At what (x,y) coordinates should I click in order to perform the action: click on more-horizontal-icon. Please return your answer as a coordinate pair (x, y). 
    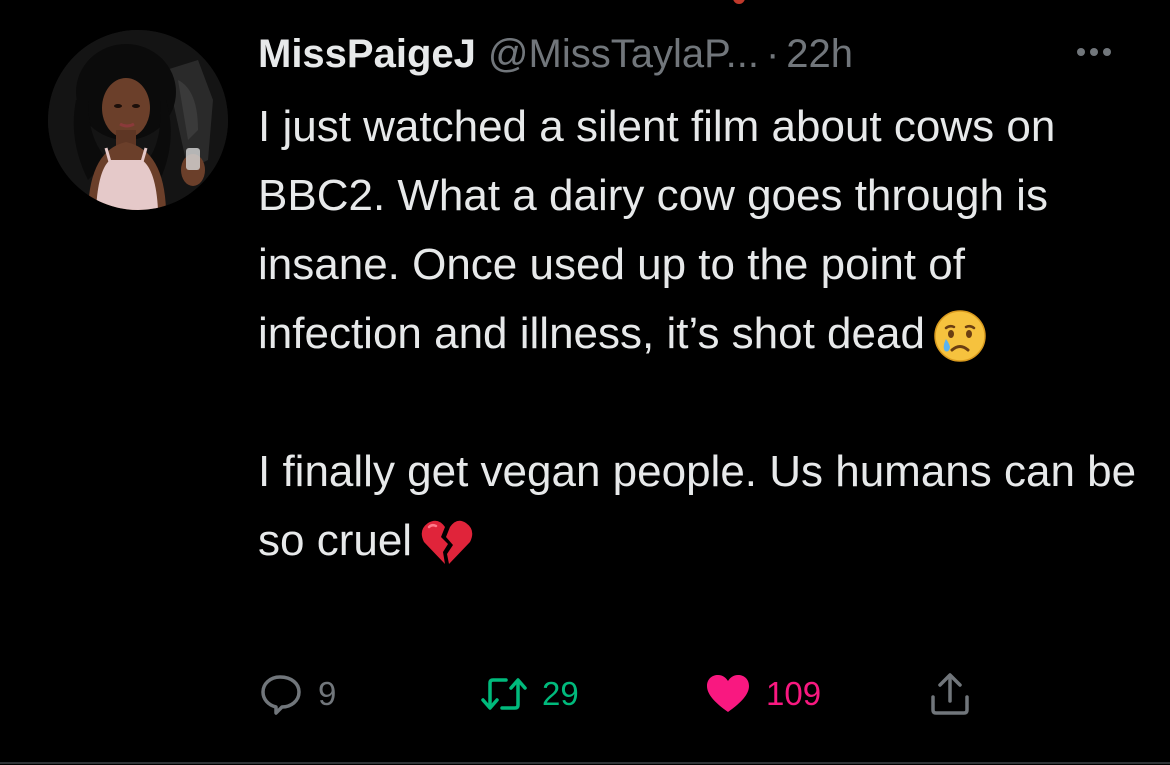
    Looking at the image, I should click on (1094, 52).